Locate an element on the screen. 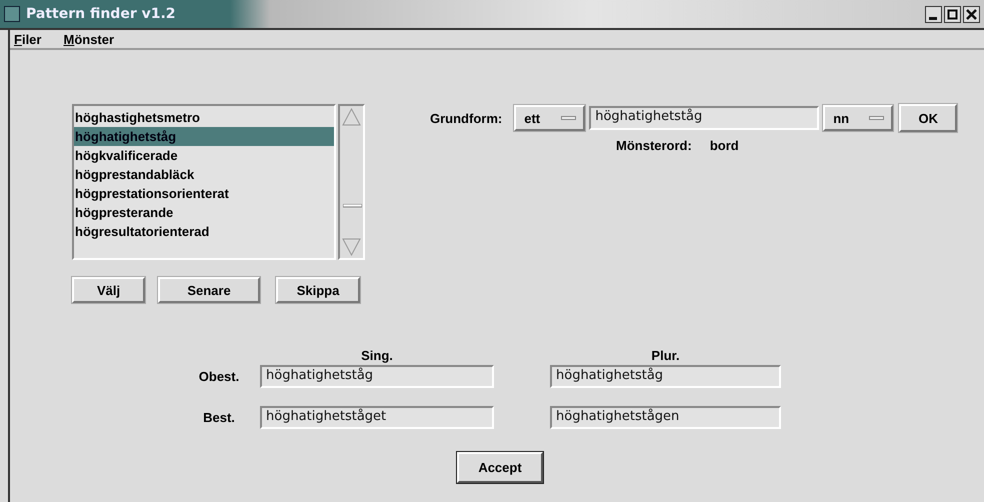 The width and height of the screenshot is (984, 502). list-item: högkvalificerade is located at coordinates (204, 155).